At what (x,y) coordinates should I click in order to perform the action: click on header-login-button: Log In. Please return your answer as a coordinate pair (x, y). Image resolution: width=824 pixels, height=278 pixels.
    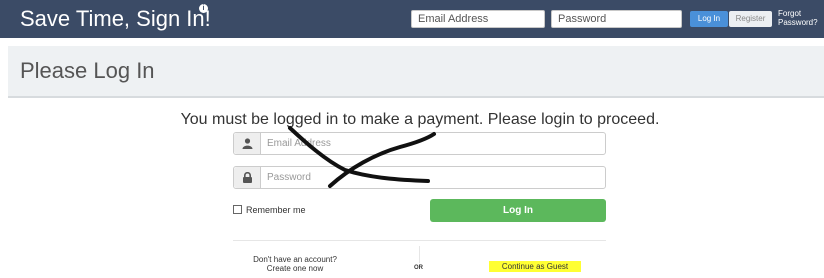
    Looking at the image, I should click on (709, 19).